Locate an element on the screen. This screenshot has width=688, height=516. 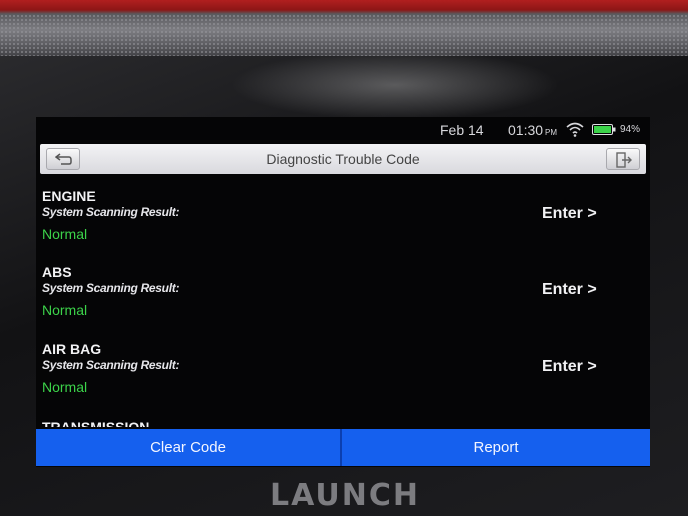
exit-icon is located at coordinates (624, 160).